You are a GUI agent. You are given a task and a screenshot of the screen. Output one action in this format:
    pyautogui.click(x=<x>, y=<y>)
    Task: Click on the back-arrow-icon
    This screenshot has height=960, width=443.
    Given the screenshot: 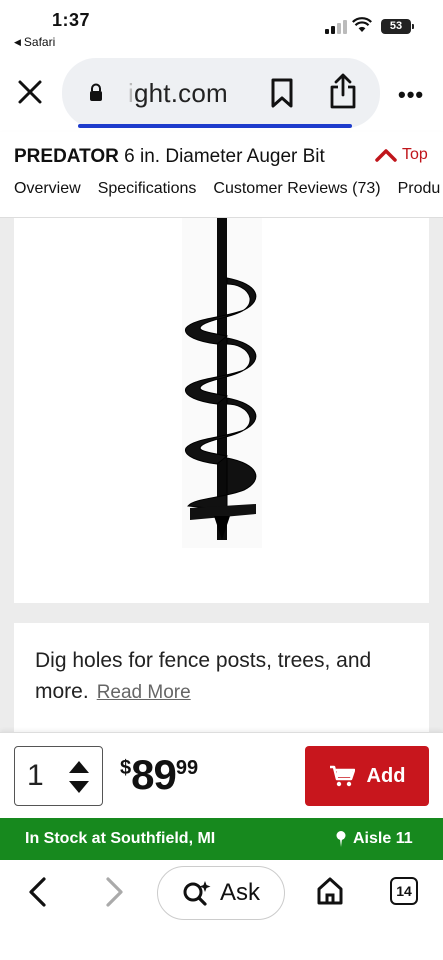 What is the action you would take?
    pyautogui.click(x=38, y=892)
    